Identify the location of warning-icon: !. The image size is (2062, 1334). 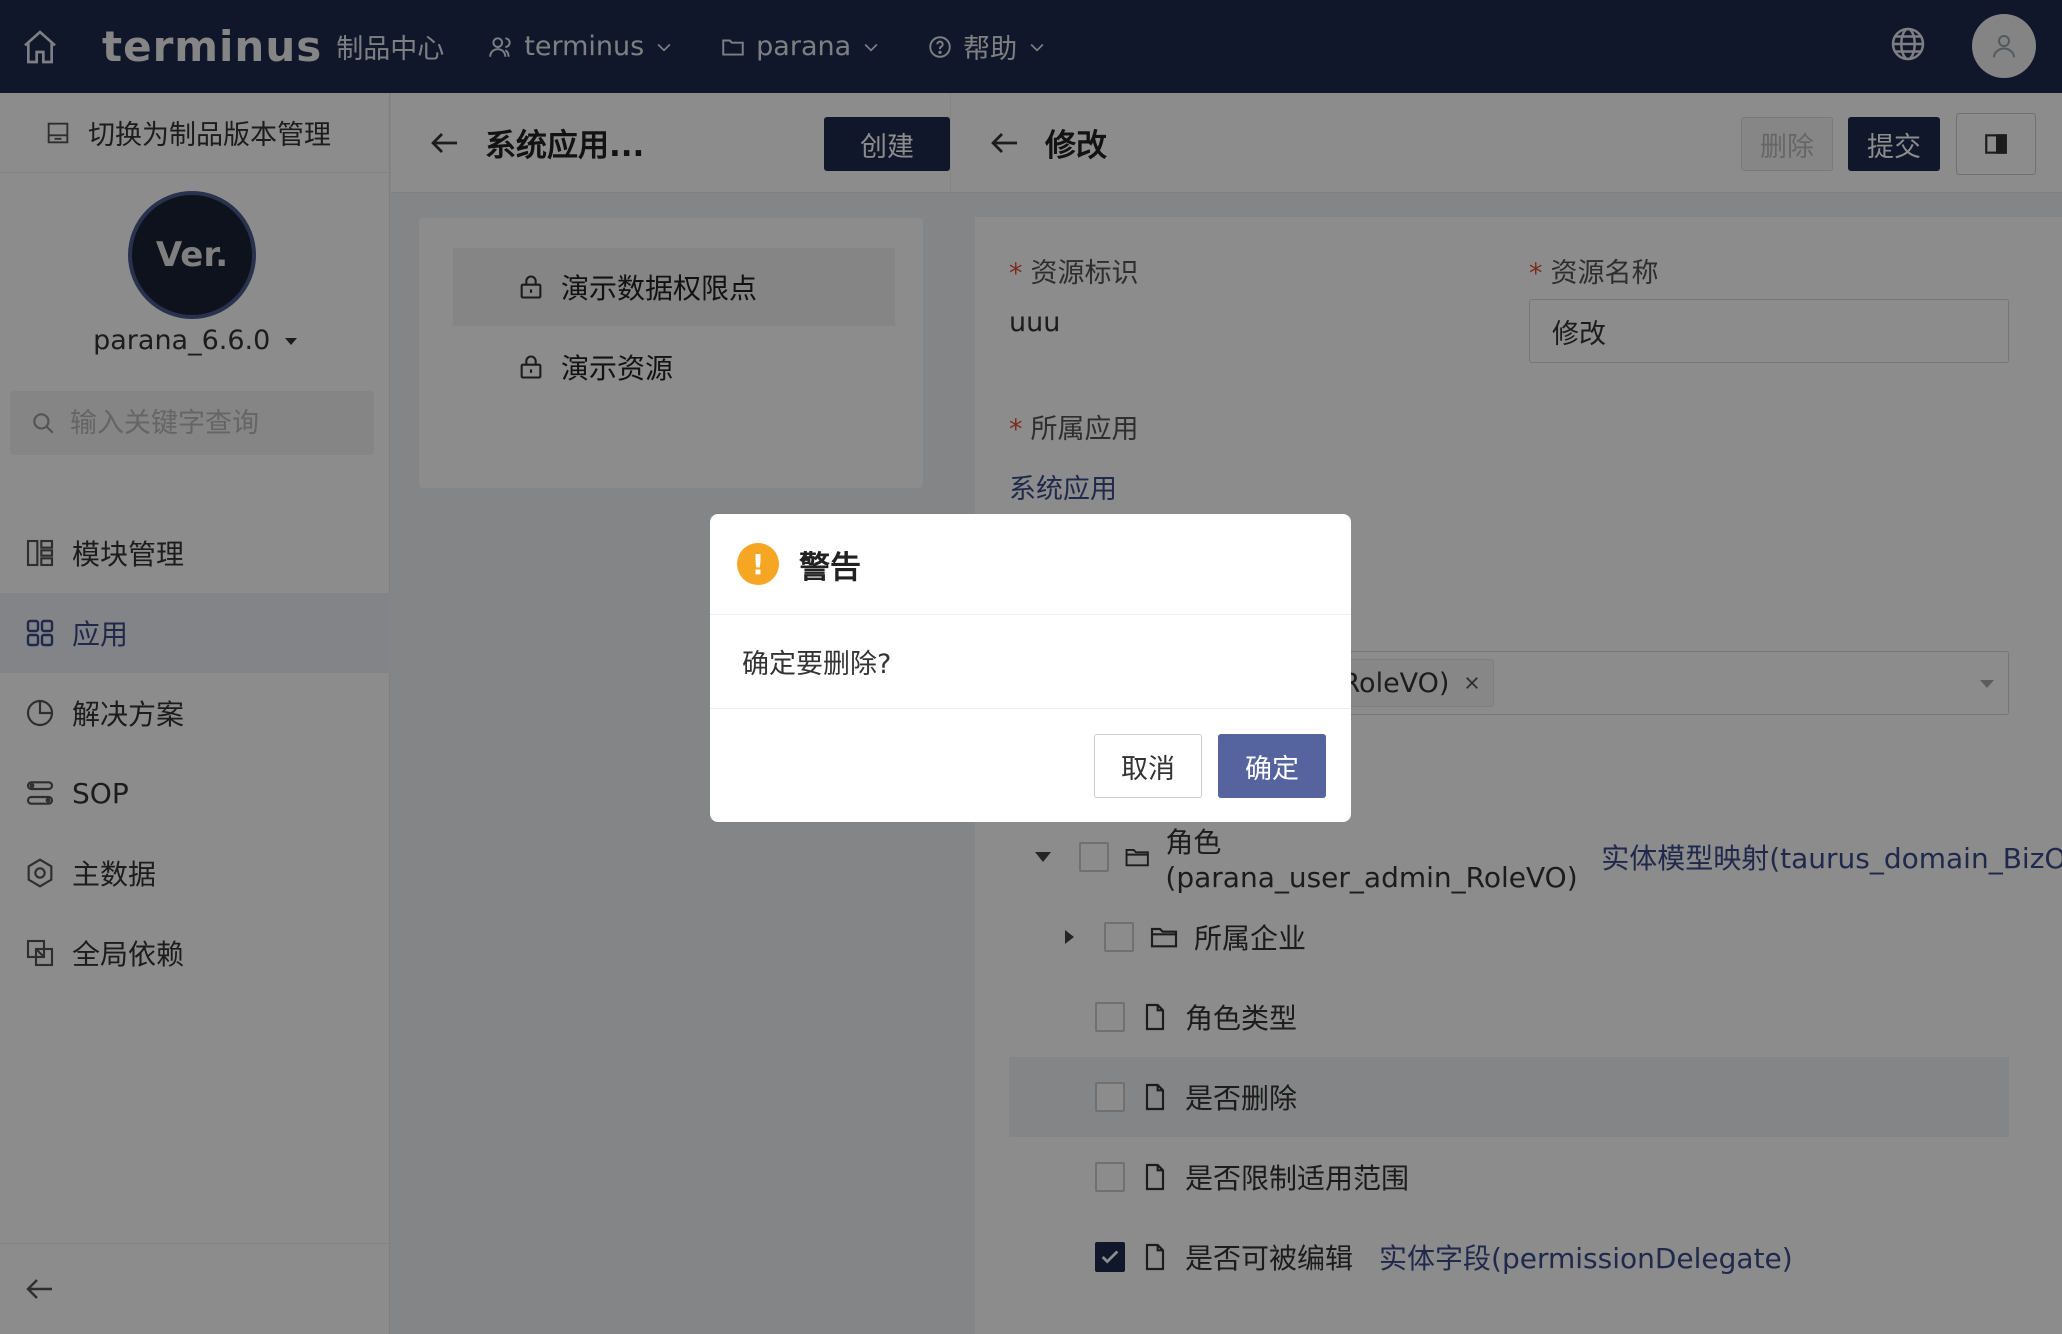
(758, 564).